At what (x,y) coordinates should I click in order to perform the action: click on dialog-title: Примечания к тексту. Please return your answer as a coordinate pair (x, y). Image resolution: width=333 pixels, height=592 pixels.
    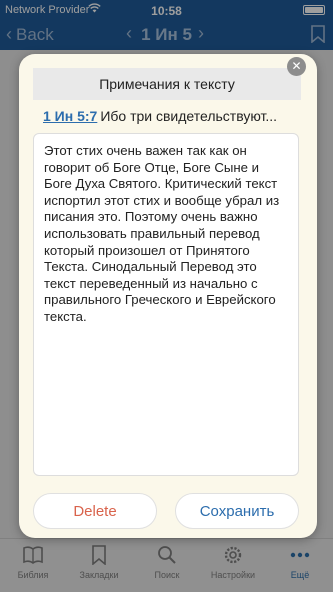
    Looking at the image, I should click on (167, 84).